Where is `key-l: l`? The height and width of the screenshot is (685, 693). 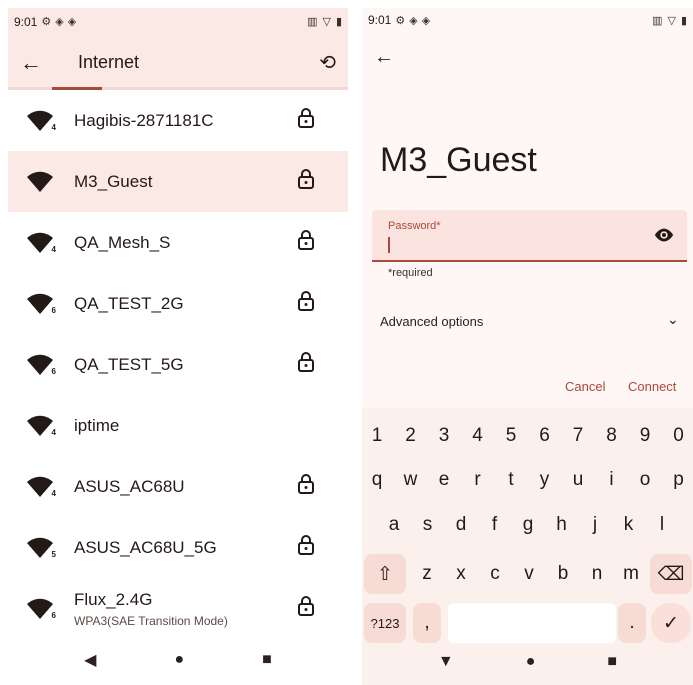
key-l: l is located at coordinates (662, 525).